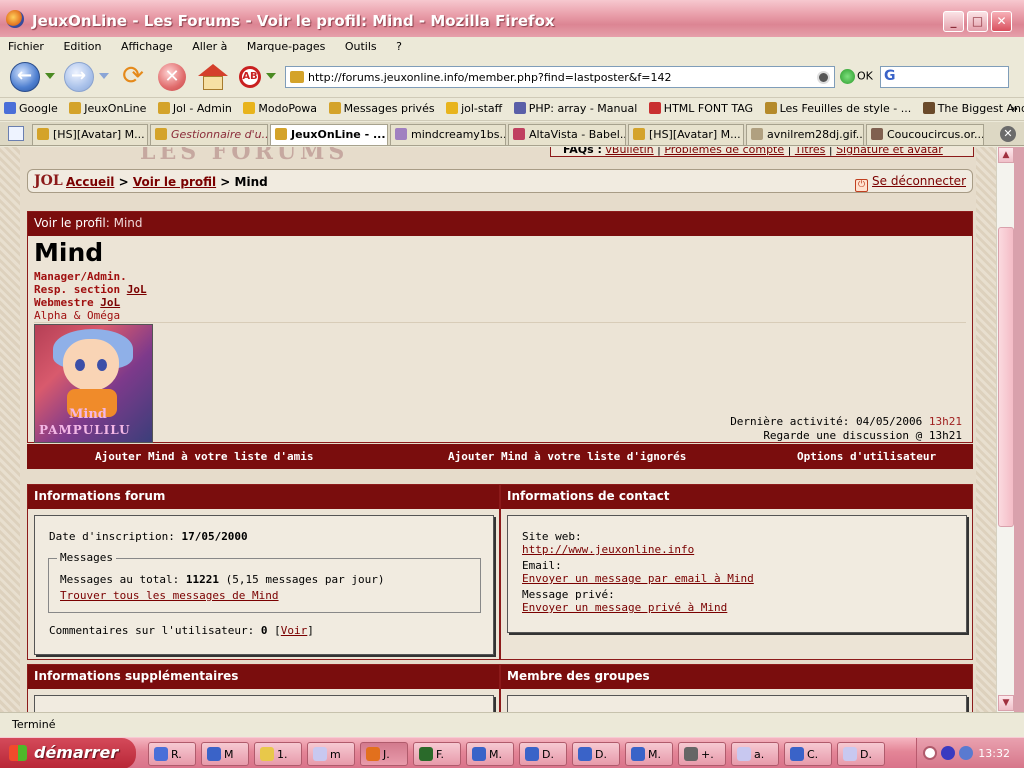 The image size is (1024, 768). I want to click on url-history-icon, so click(823, 77).